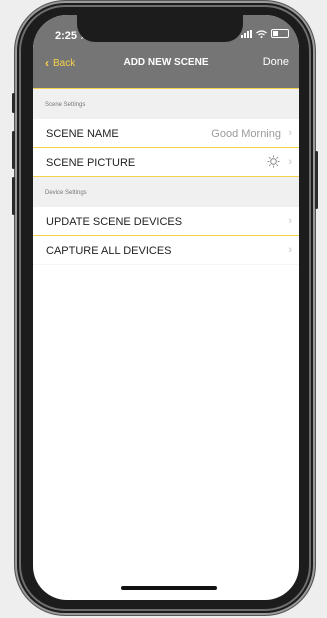 The width and height of the screenshot is (327, 618). Describe the element at coordinates (160, 28) in the screenshot. I see `notch` at that location.